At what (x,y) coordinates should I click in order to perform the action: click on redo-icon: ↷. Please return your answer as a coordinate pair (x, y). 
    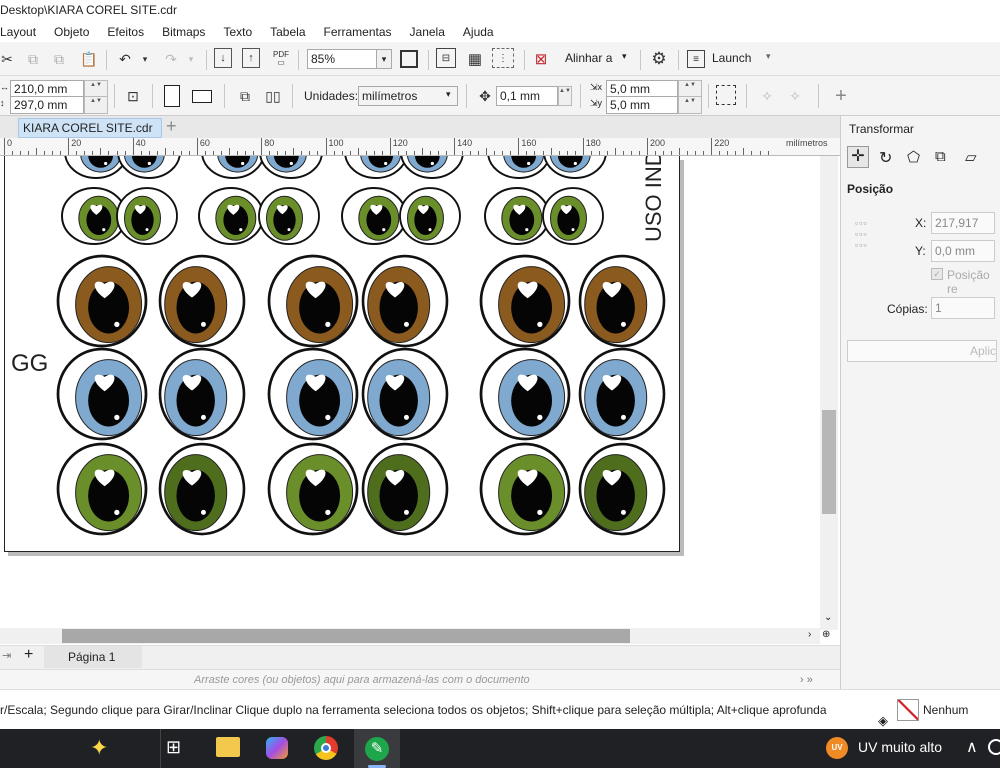
    Looking at the image, I should click on (171, 59).